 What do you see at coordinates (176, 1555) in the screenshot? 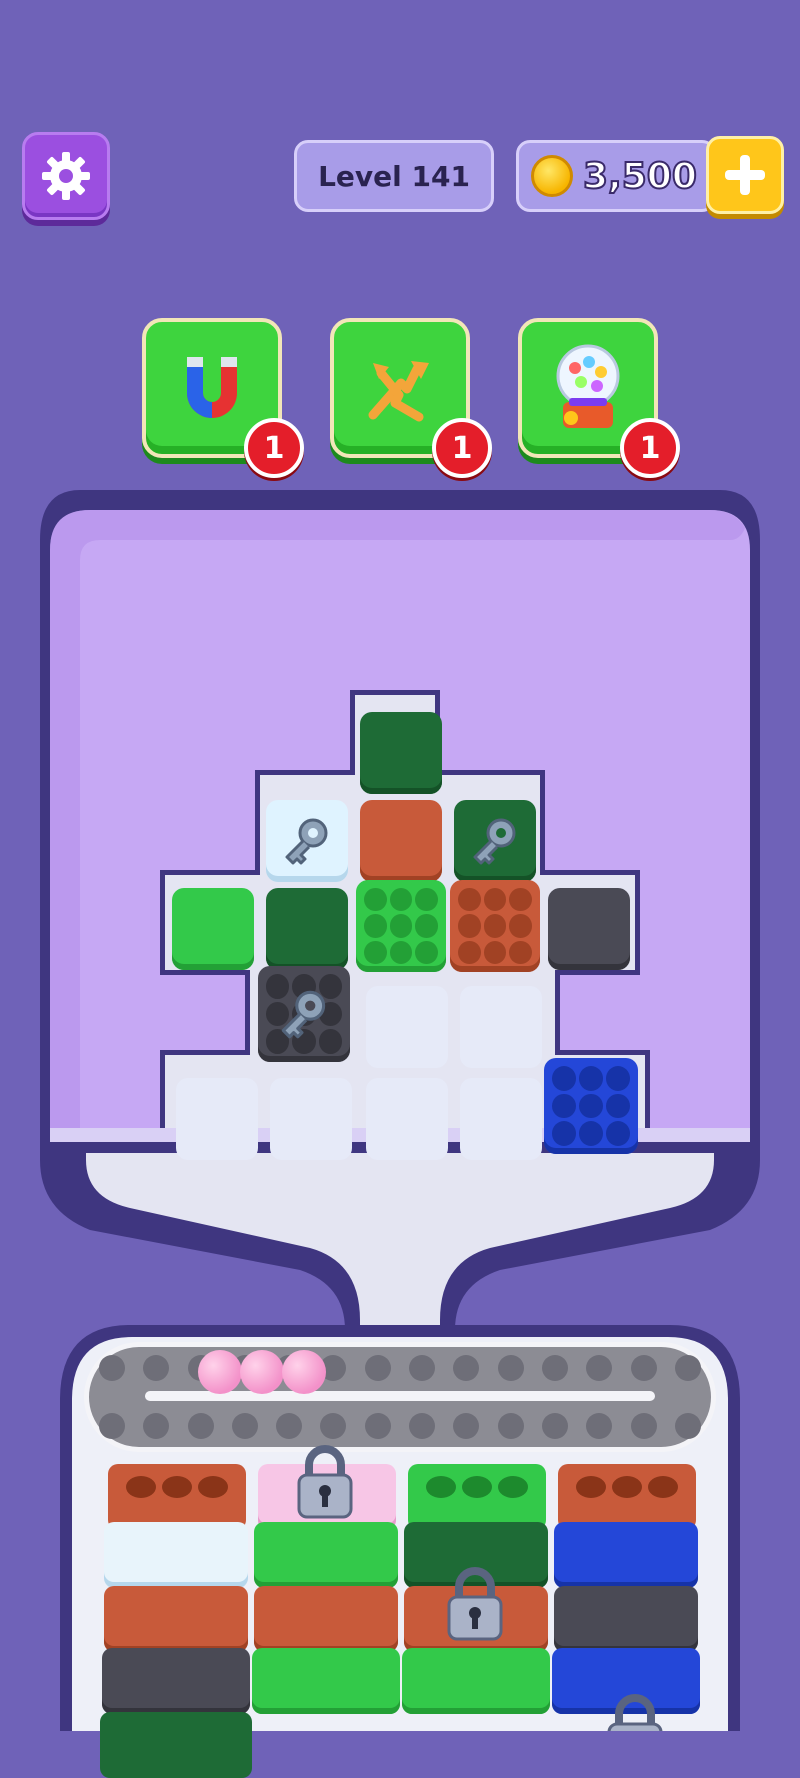
I see `container-white` at bounding box center [176, 1555].